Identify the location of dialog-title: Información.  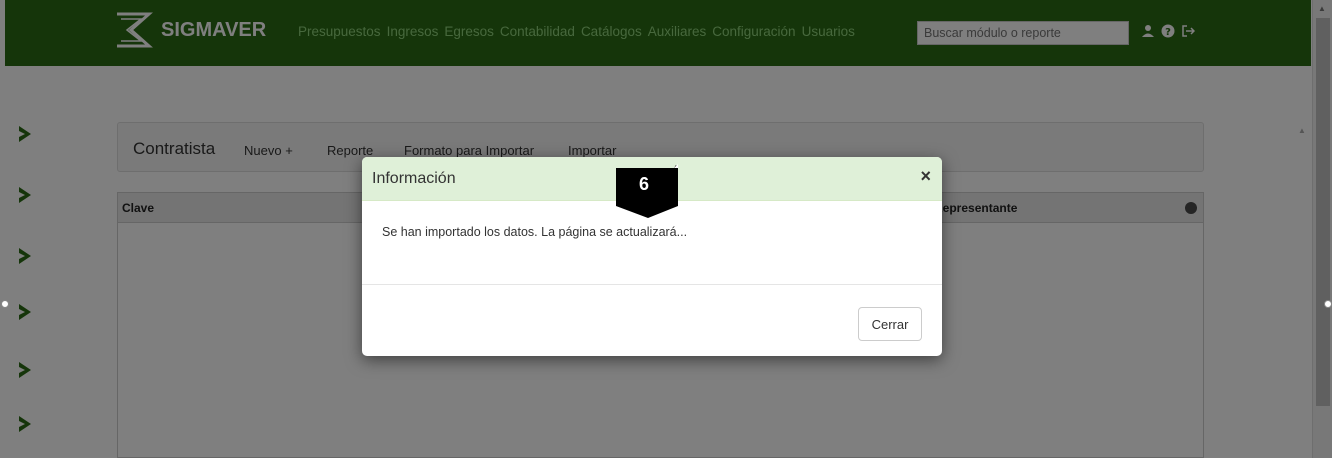
(414, 178).